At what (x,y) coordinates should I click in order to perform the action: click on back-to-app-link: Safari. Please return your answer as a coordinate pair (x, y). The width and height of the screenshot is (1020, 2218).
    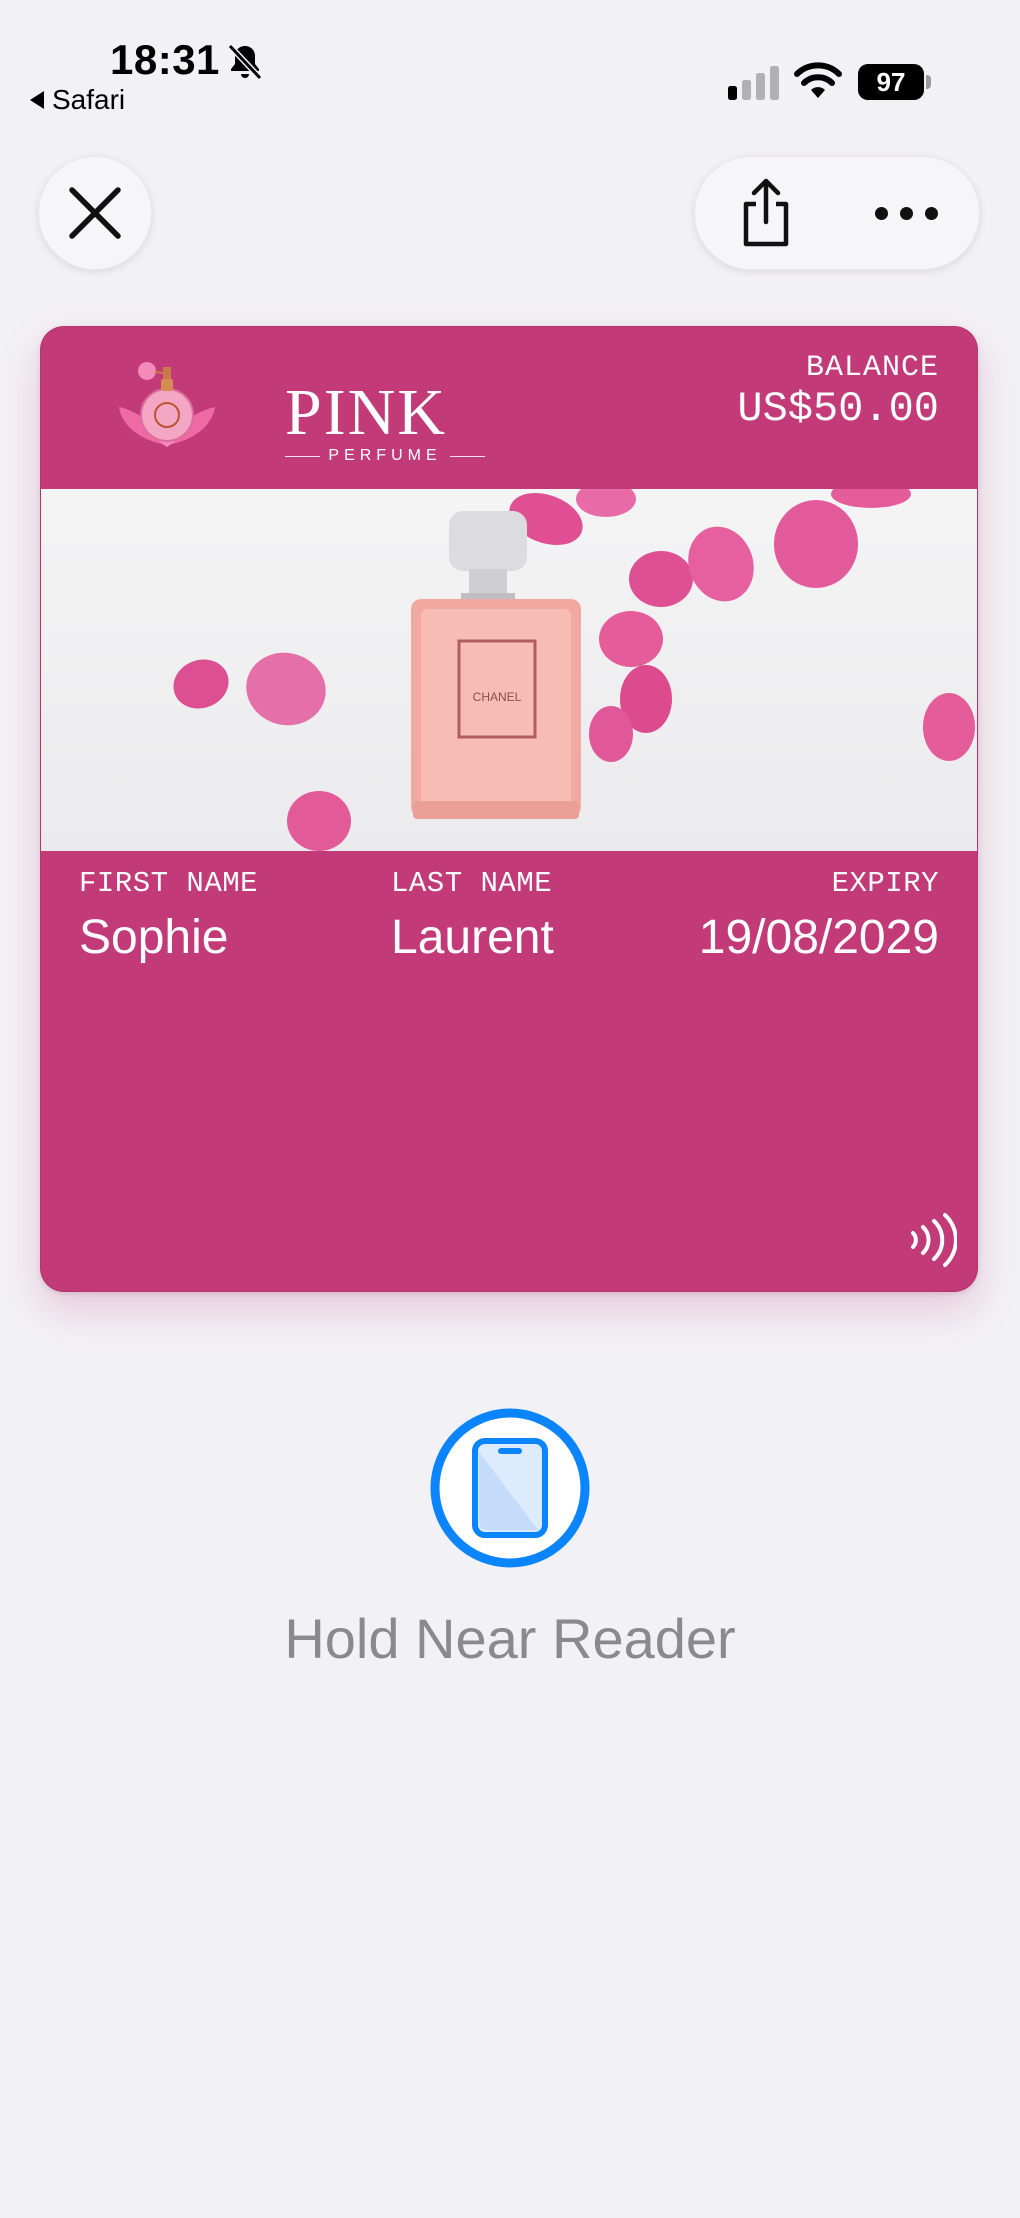
    Looking at the image, I should click on (77, 100).